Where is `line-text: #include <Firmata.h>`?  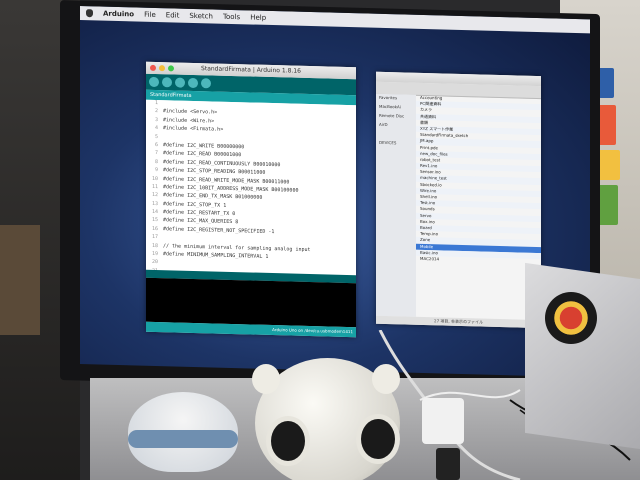 line-text: #include <Firmata.h> is located at coordinates (193, 129).